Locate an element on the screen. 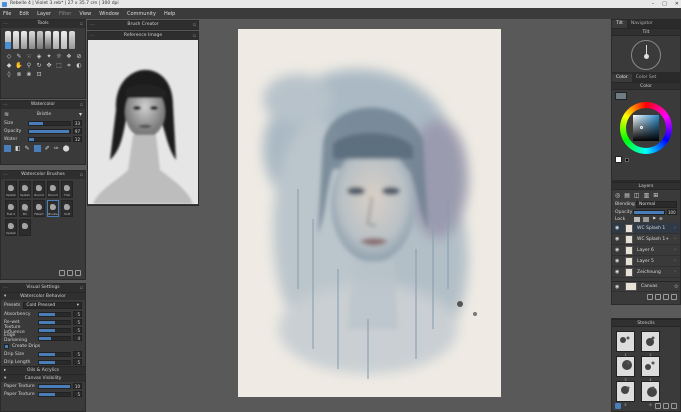 The width and height of the screenshot is (681, 412). smudge-icon: ☜ is located at coordinates (29, 57).